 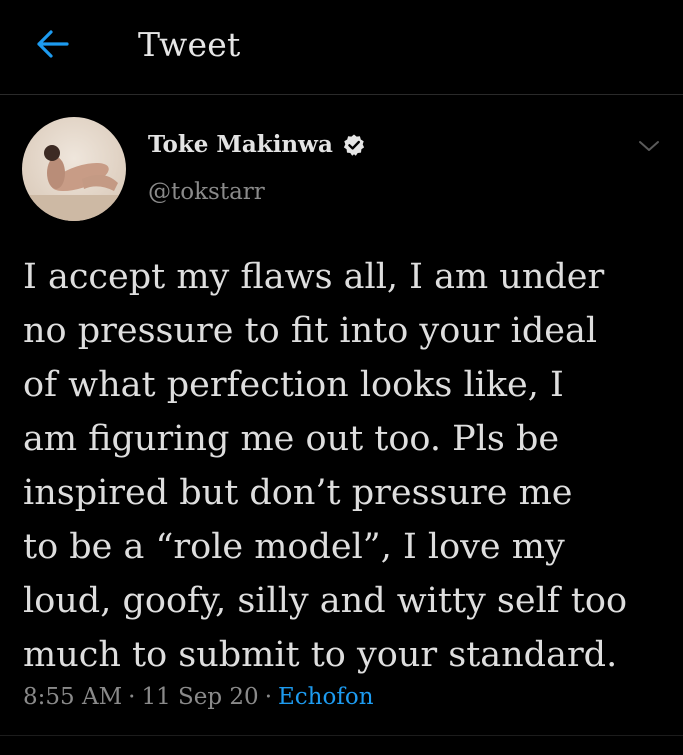 I want to click on tweet-date: 11 Sep 20, so click(x=200, y=697).